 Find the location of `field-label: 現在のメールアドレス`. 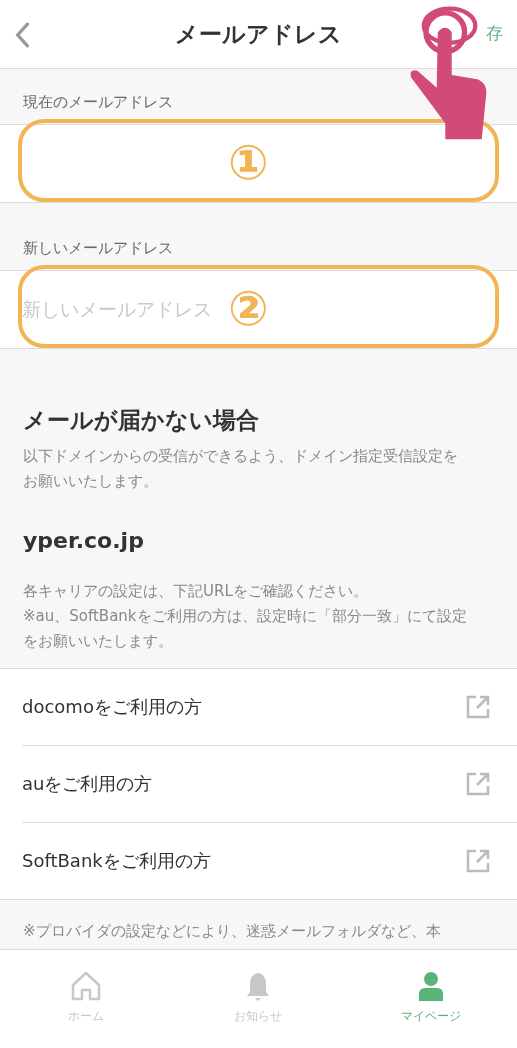

field-label: 現在のメールアドレス is located at coordinates (98, 102).